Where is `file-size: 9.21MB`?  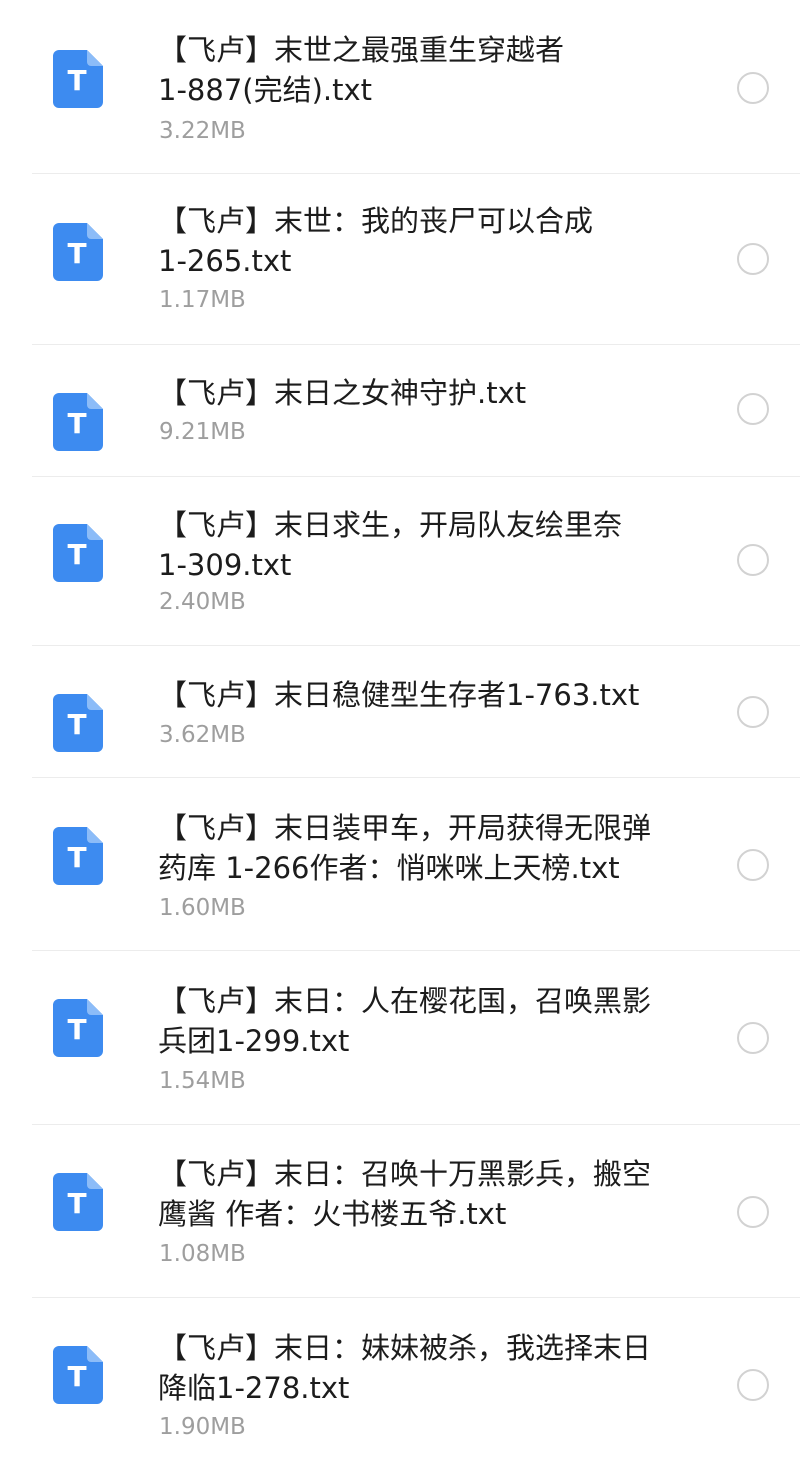
file-size: 9.21MB is located at coordinates (202, 432).